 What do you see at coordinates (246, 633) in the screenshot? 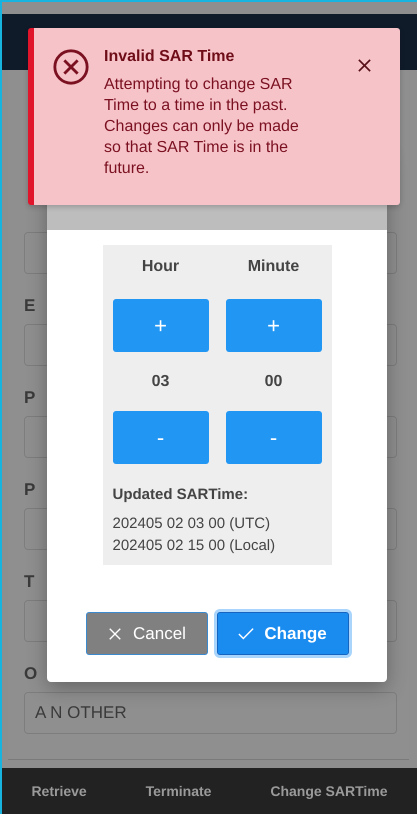
I see `check-icon` at bounding box center [246, 633].